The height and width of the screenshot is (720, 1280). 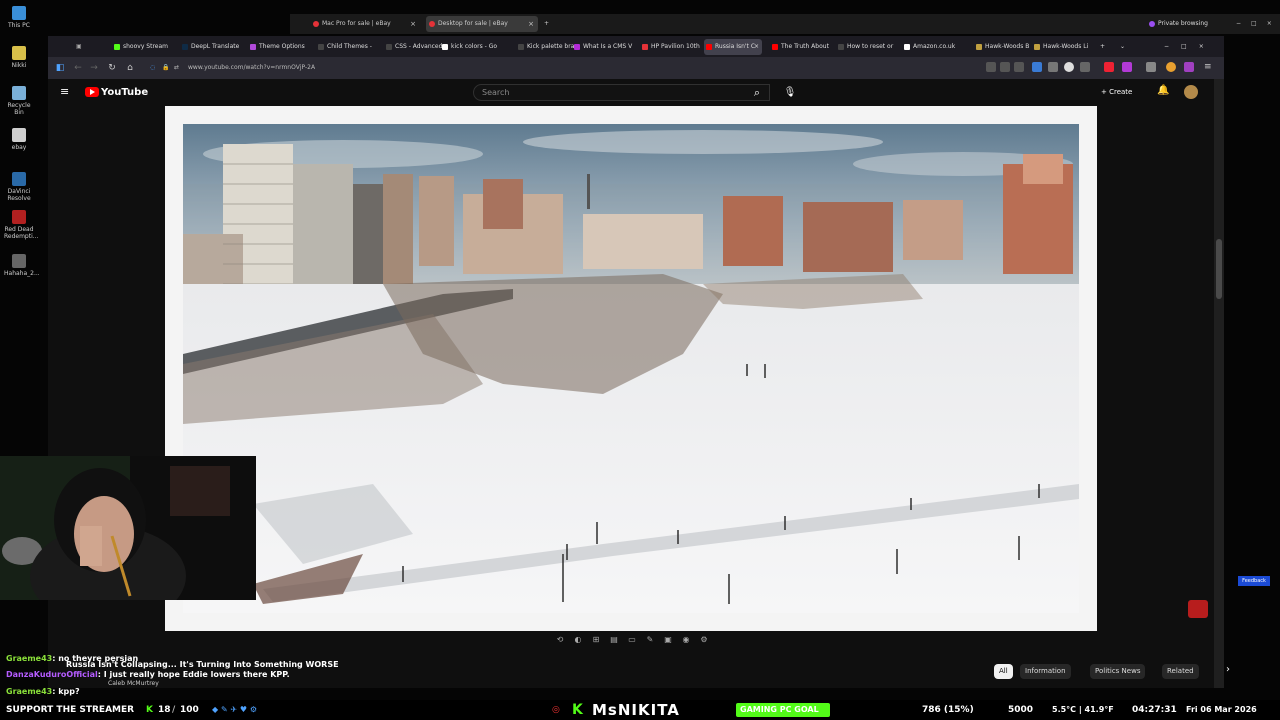 I want to click on search-input: Search, so click(x=621, y=92).